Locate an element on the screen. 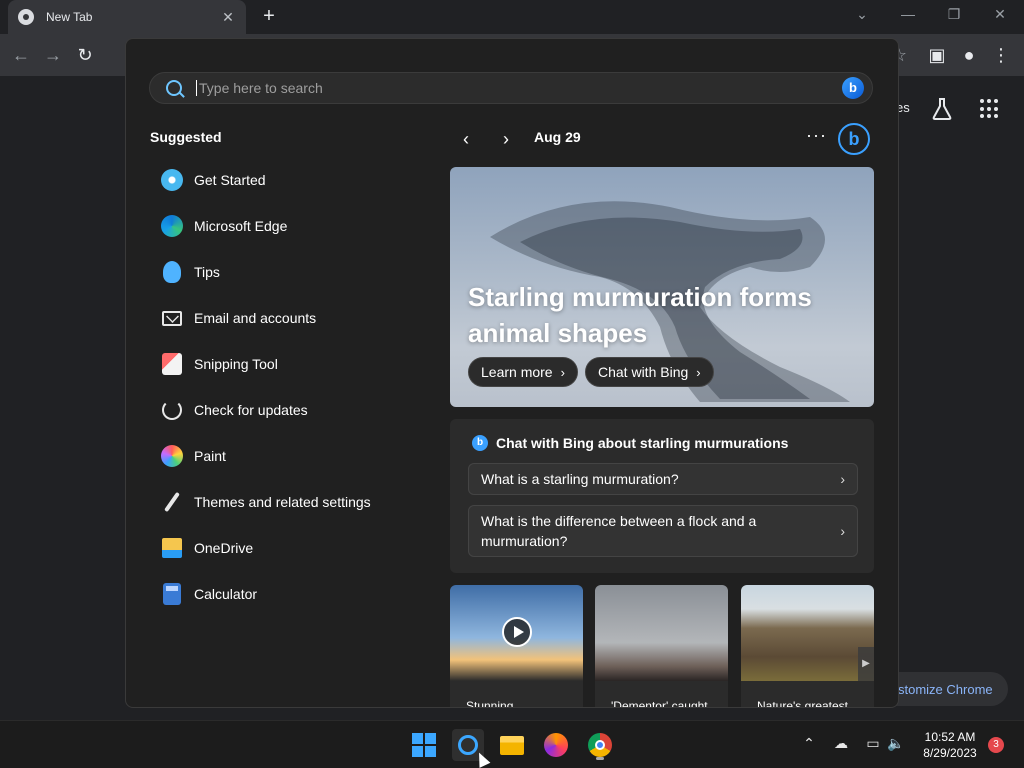 The image size is (1024, 768). suggested-item-edge: Microsoft Edge is located at coordinates (295, 226).